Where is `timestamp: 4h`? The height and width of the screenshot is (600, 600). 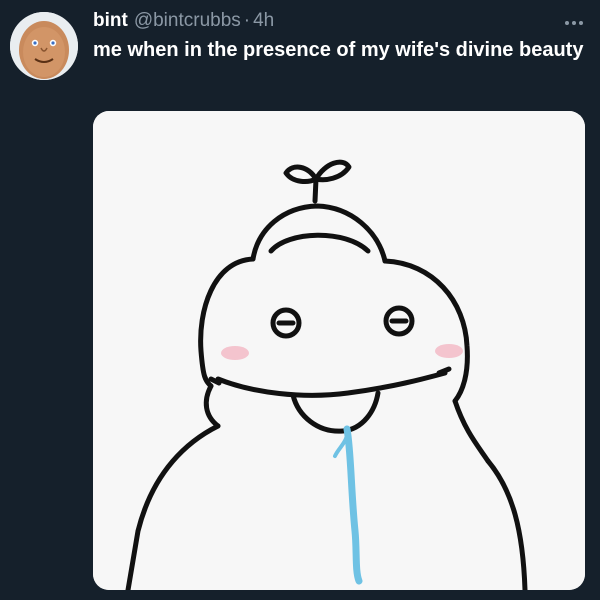
timestamp: 4h is located at coordinates (263, 21).